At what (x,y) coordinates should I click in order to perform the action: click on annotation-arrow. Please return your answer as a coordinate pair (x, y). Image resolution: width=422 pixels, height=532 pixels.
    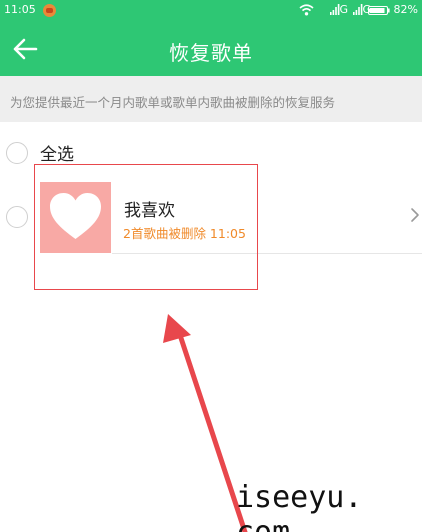
    Looking at the image, I should click on (205, 423).